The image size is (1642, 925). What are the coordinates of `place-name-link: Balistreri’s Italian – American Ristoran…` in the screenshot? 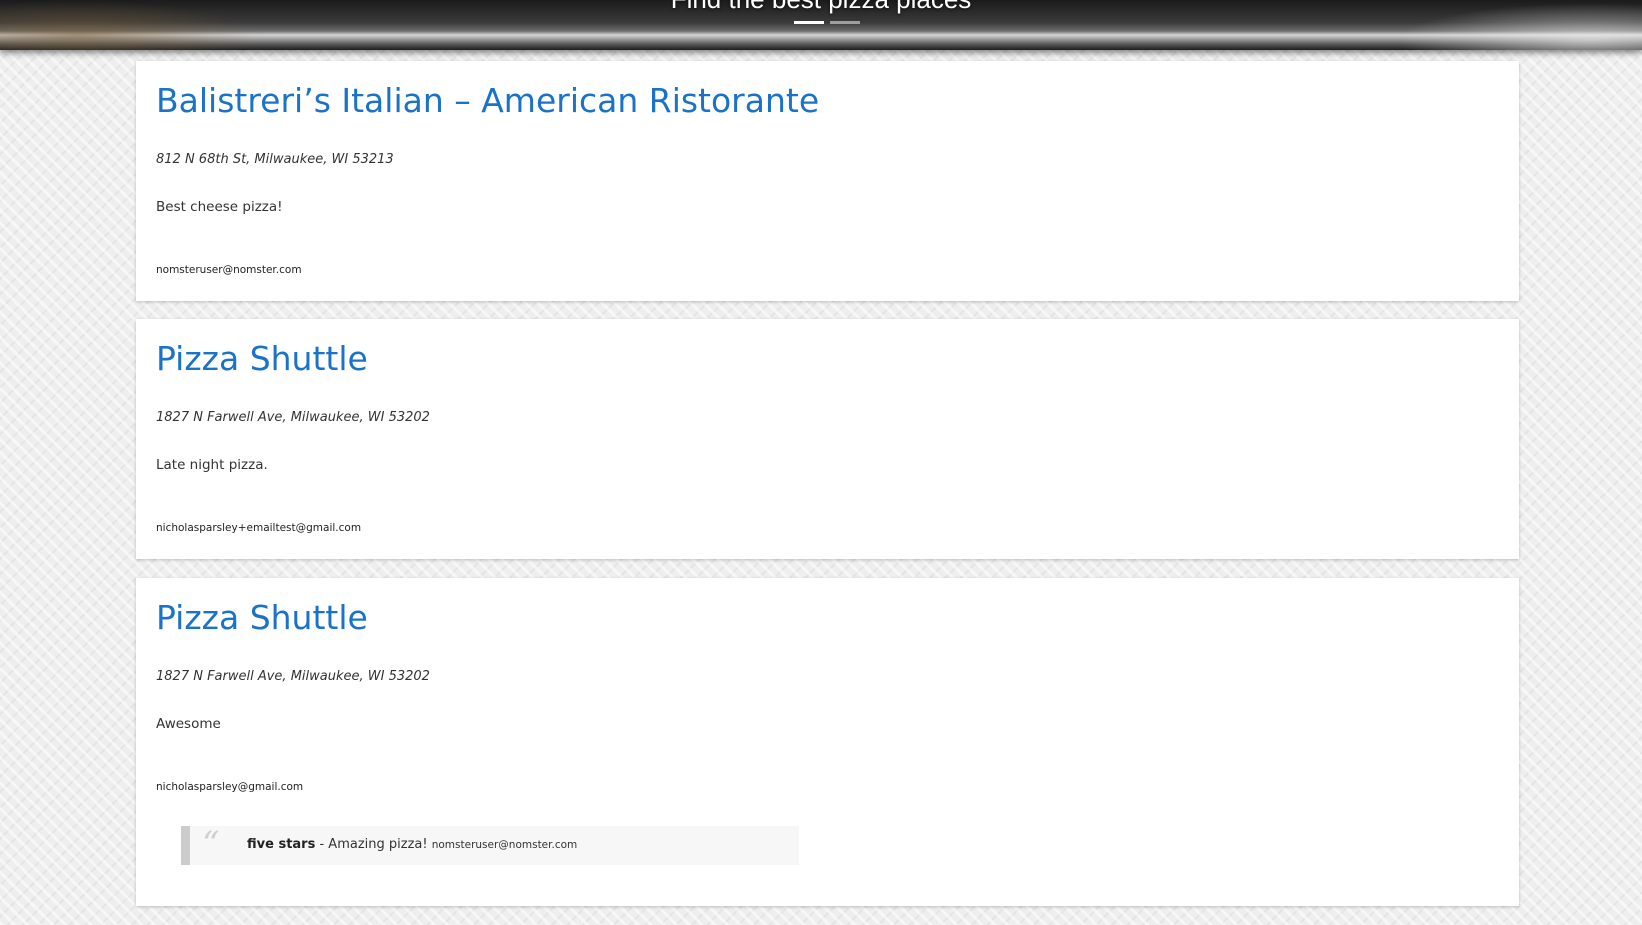 It's located at (487, 101).